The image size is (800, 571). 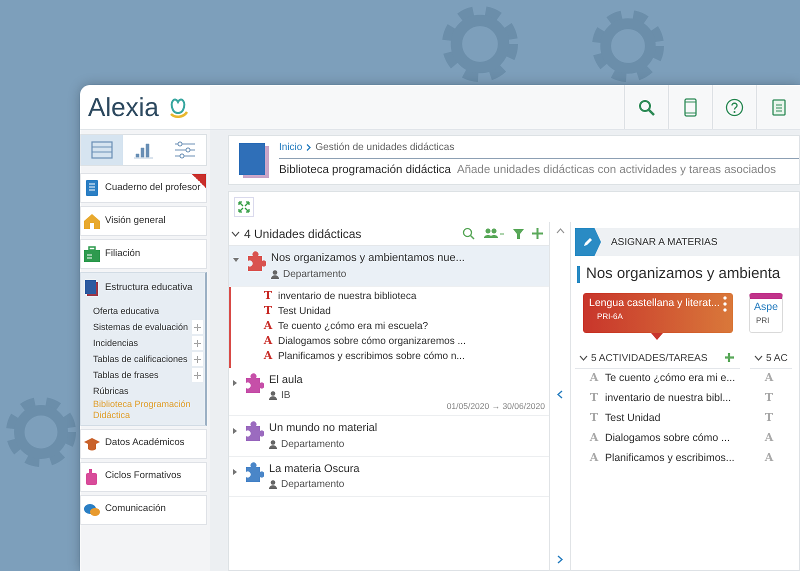 I want to click on filter-icon, so click(x=518, y=234).